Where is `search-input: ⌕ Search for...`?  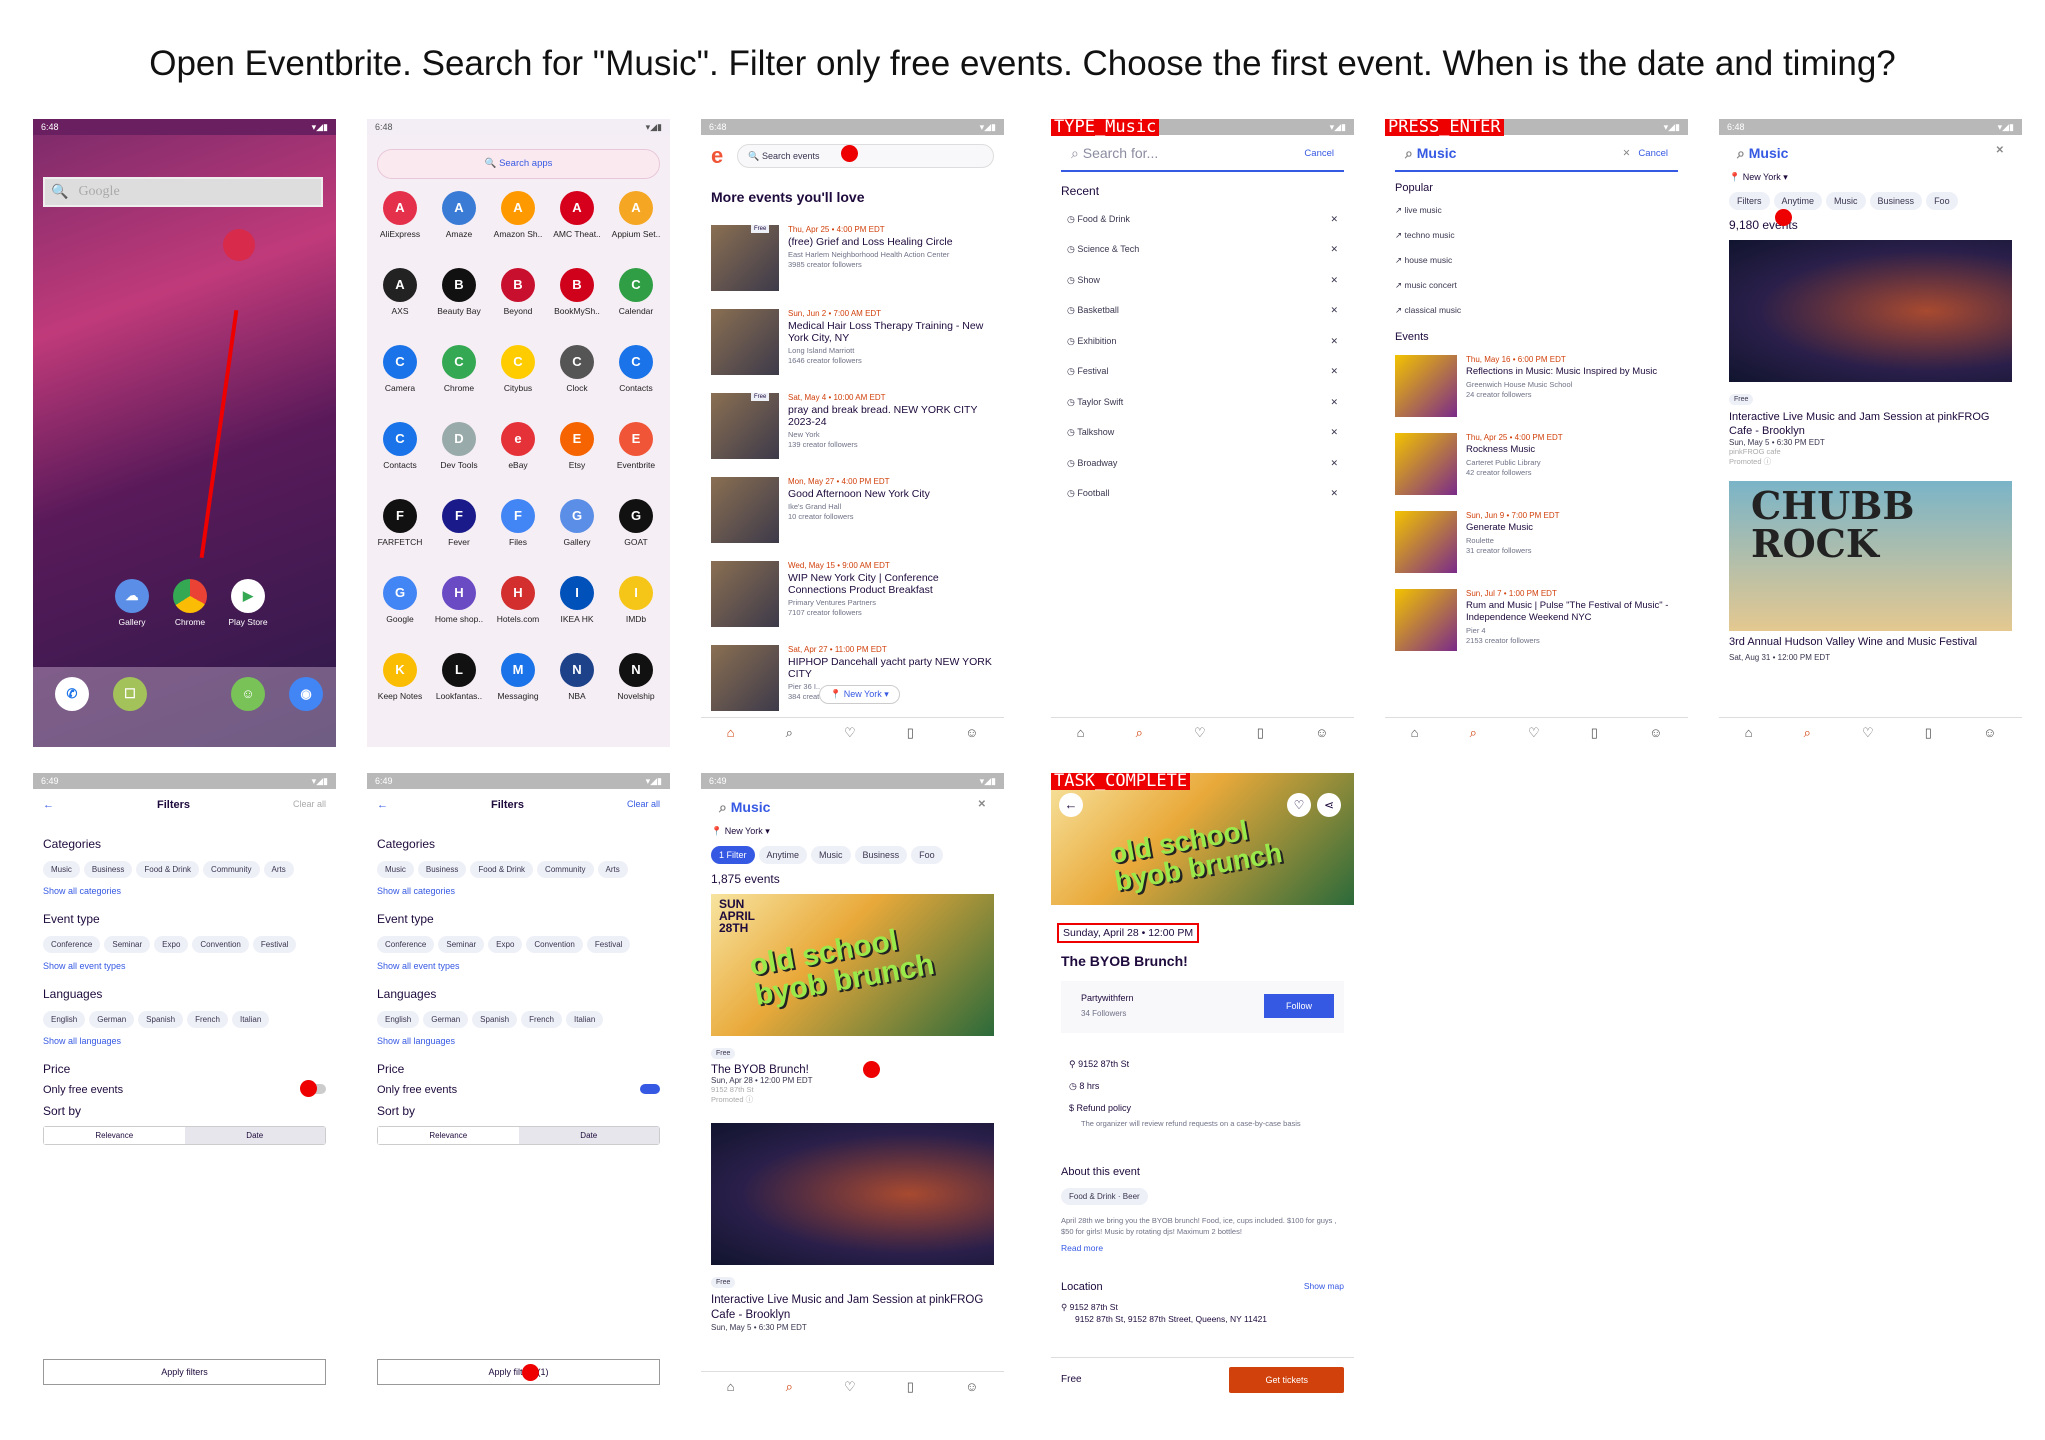
search-input: ⌕ Search for... is located at coordinates (1114, 153).